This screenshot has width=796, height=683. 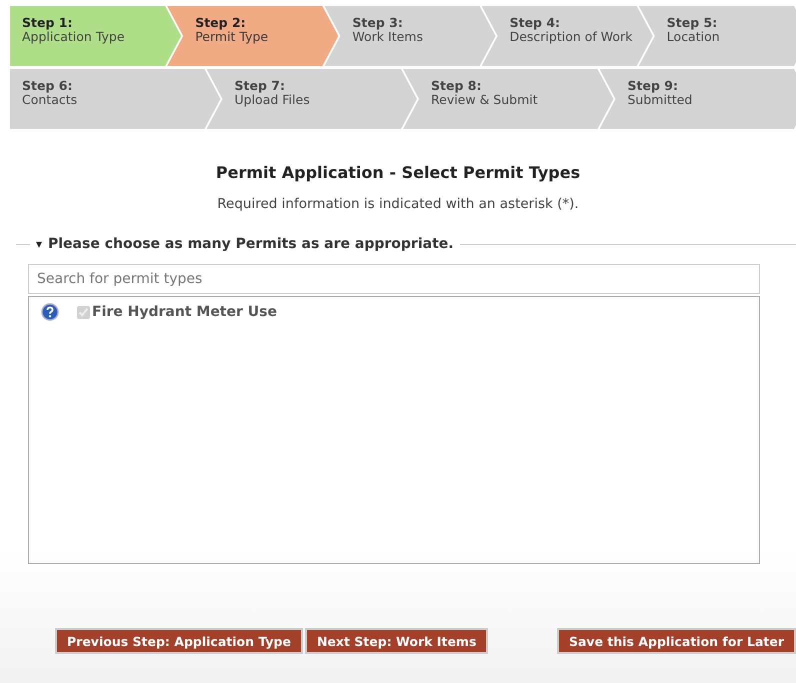 I want to click on step-number: Step 3:, so click(x=378, y=23).